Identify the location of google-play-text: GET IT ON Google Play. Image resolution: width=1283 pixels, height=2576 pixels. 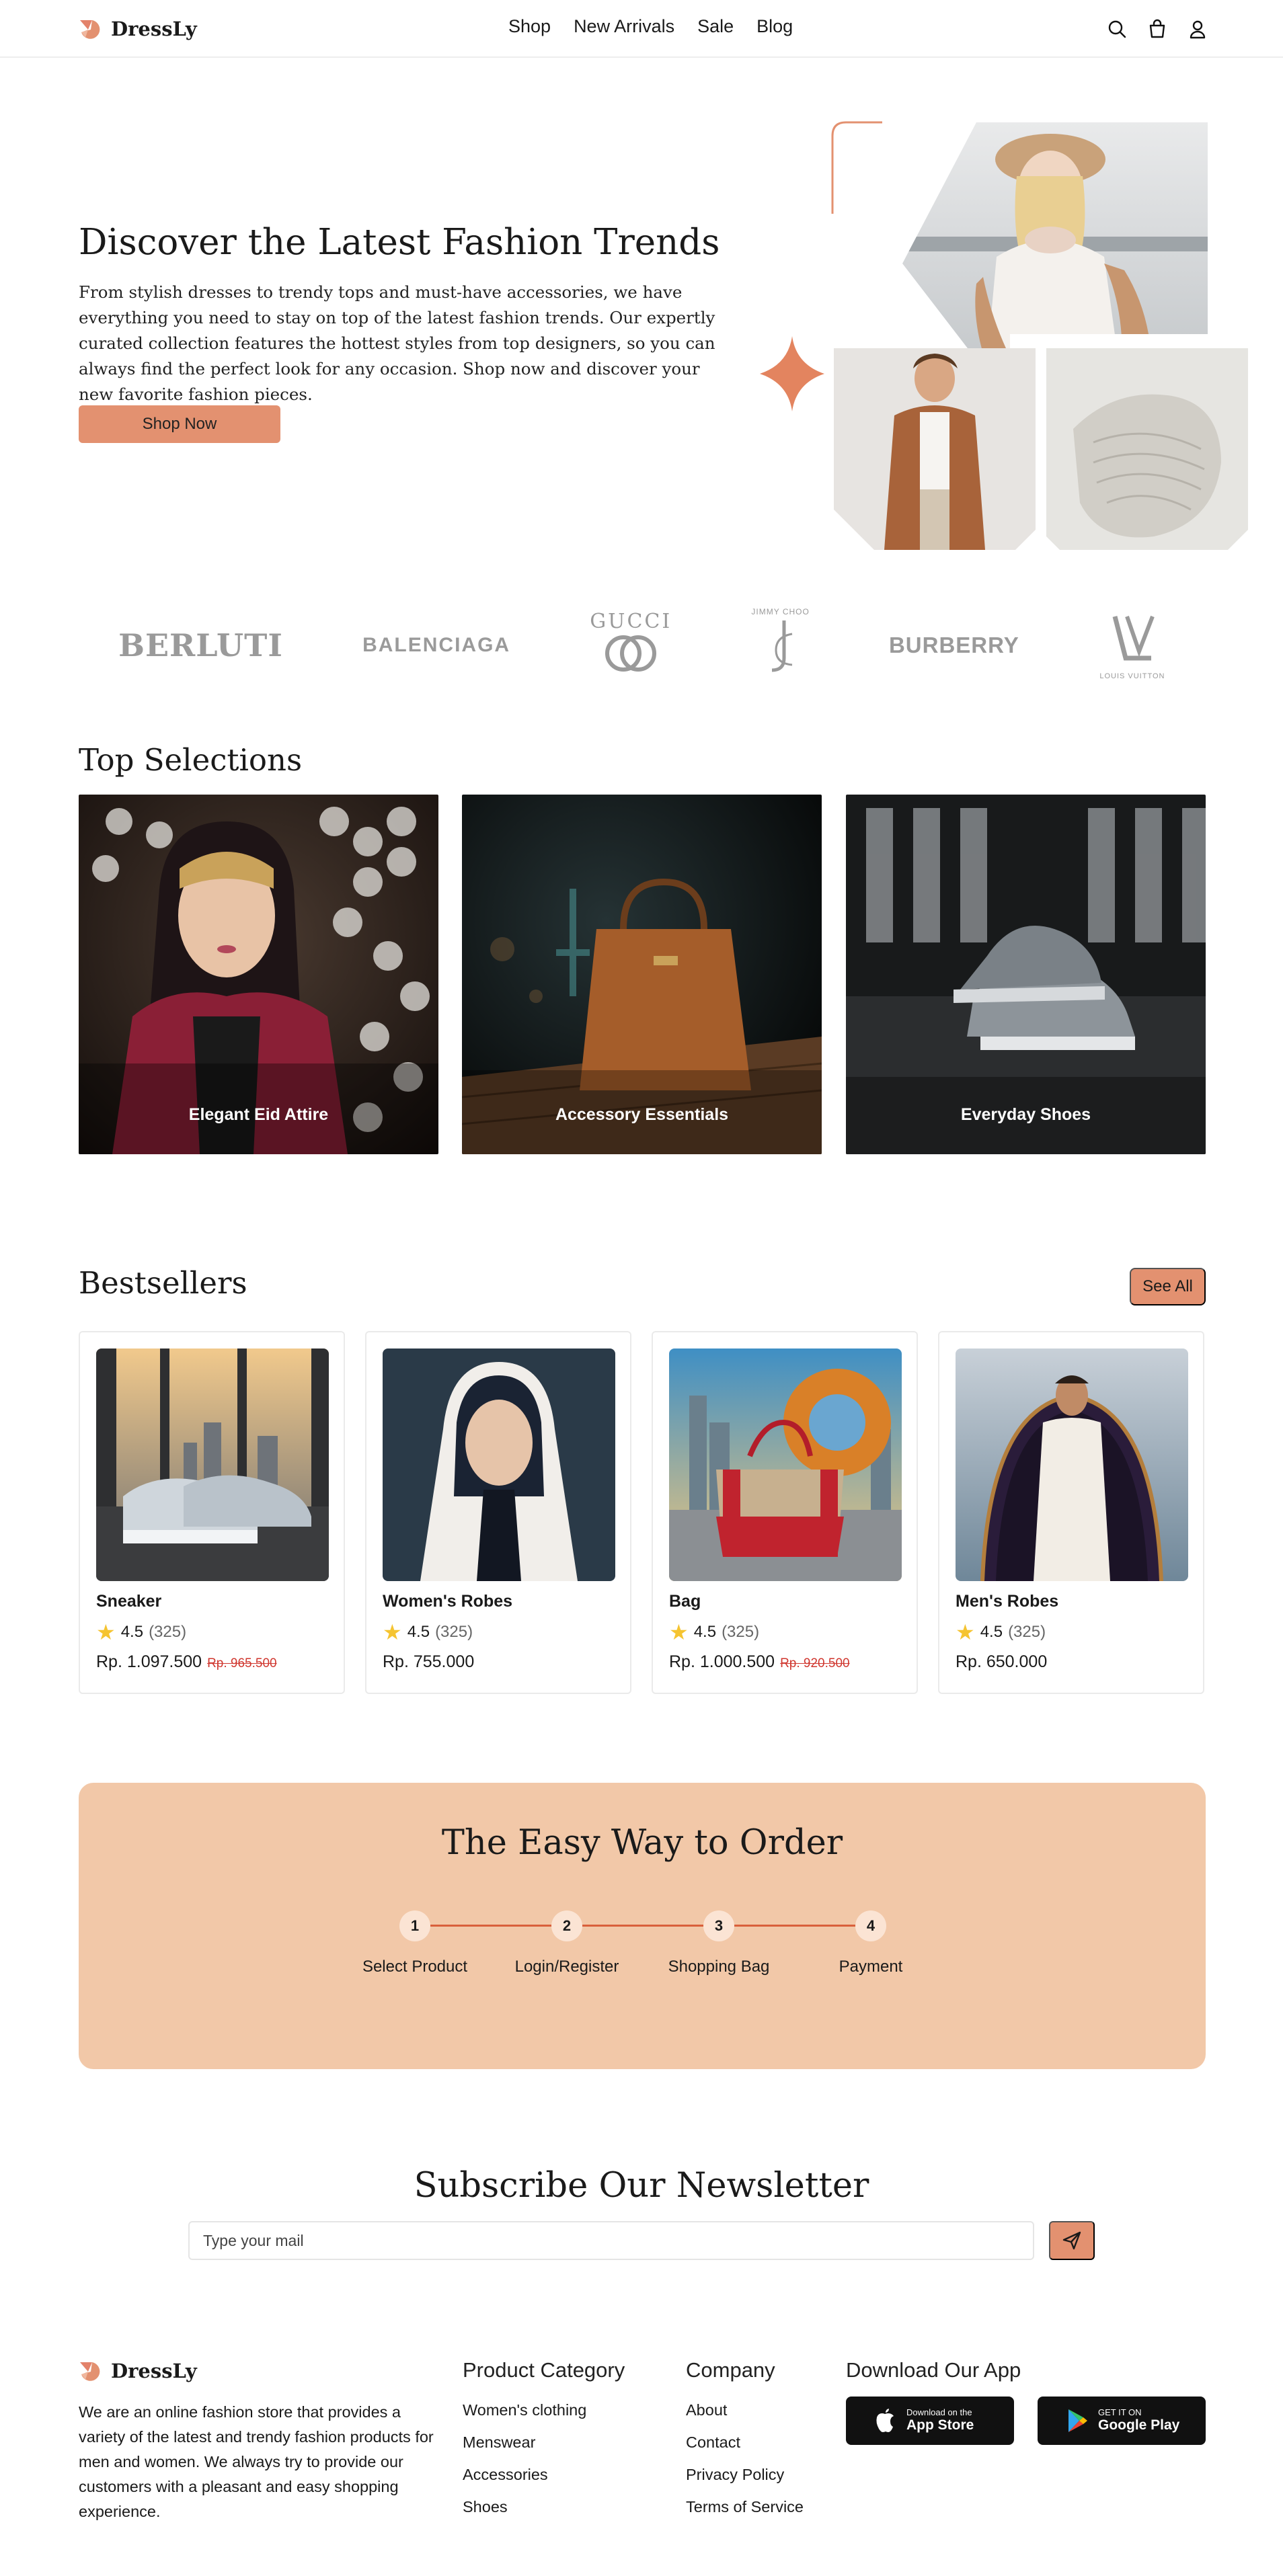
(1138, 2420).